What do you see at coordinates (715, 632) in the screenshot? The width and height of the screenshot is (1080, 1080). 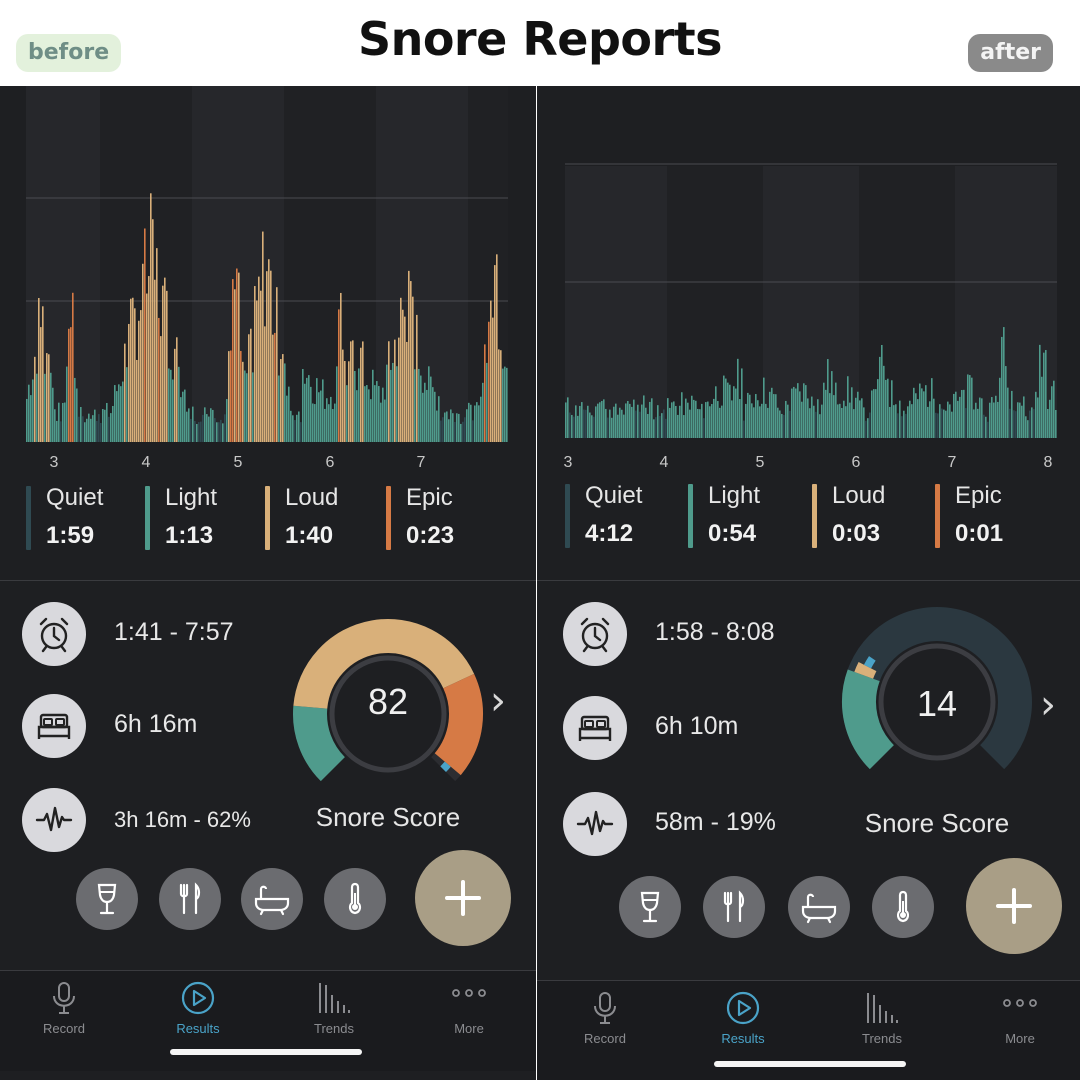 I see `time-range-text: 1:58 - 8:08` at bounding box center [715, 632].